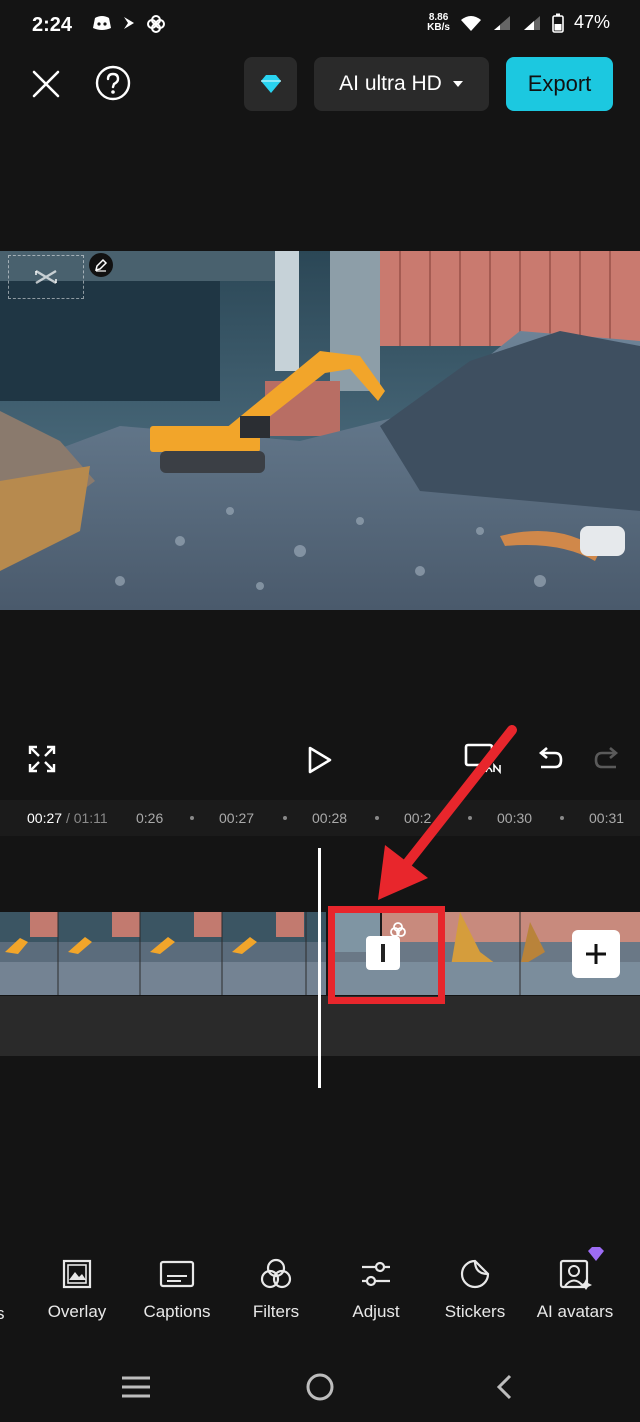 The width and height of the screenshot is (640, 1422). I want to click on tool-label: Stickers, so click(475, 1311).